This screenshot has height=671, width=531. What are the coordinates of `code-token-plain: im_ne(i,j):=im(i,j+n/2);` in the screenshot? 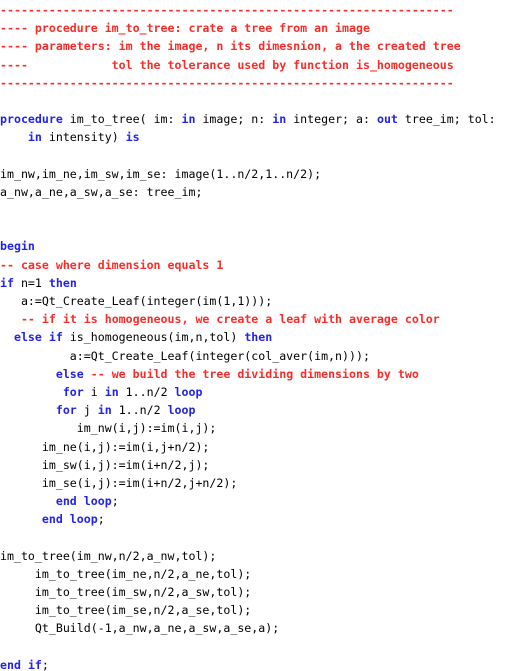 It's located at (105, 446).